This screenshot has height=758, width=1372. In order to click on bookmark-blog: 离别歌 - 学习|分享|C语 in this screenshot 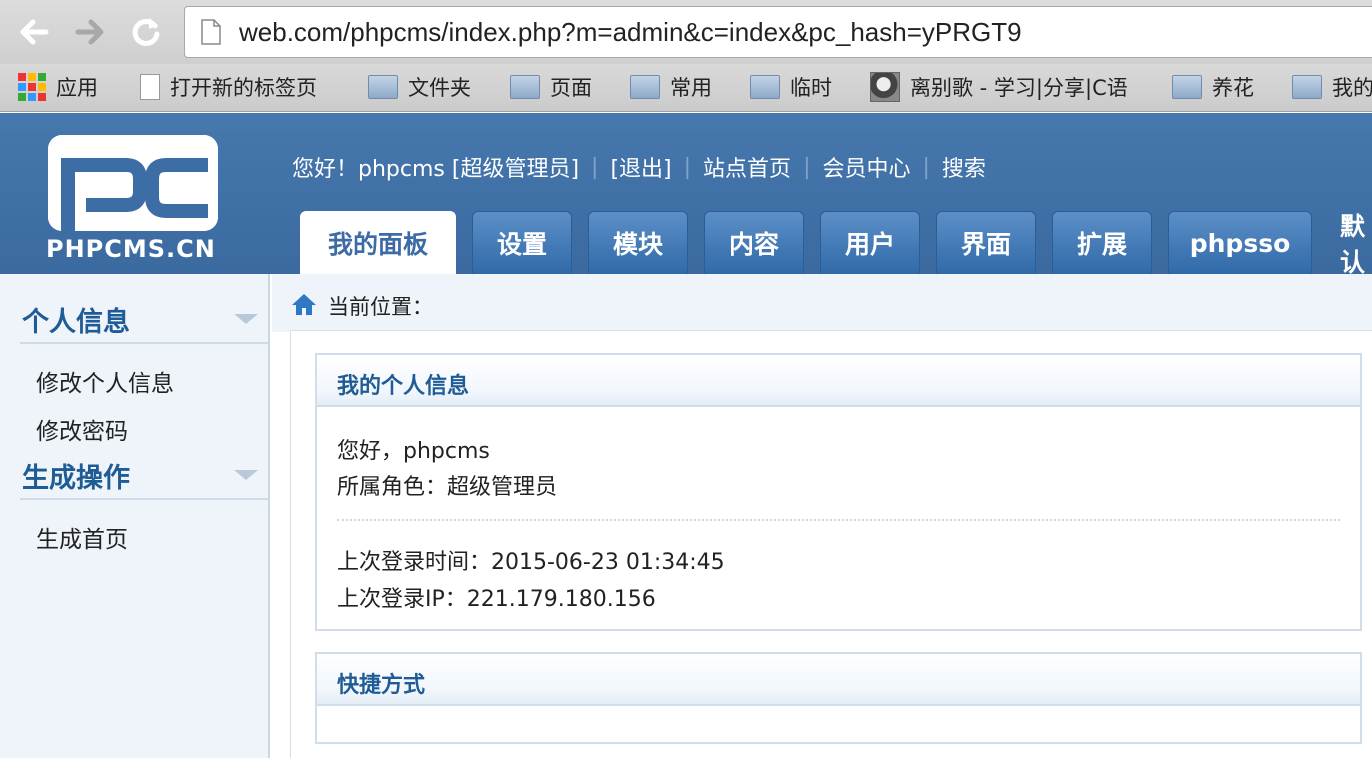, I will do `click(1006, 87)`.